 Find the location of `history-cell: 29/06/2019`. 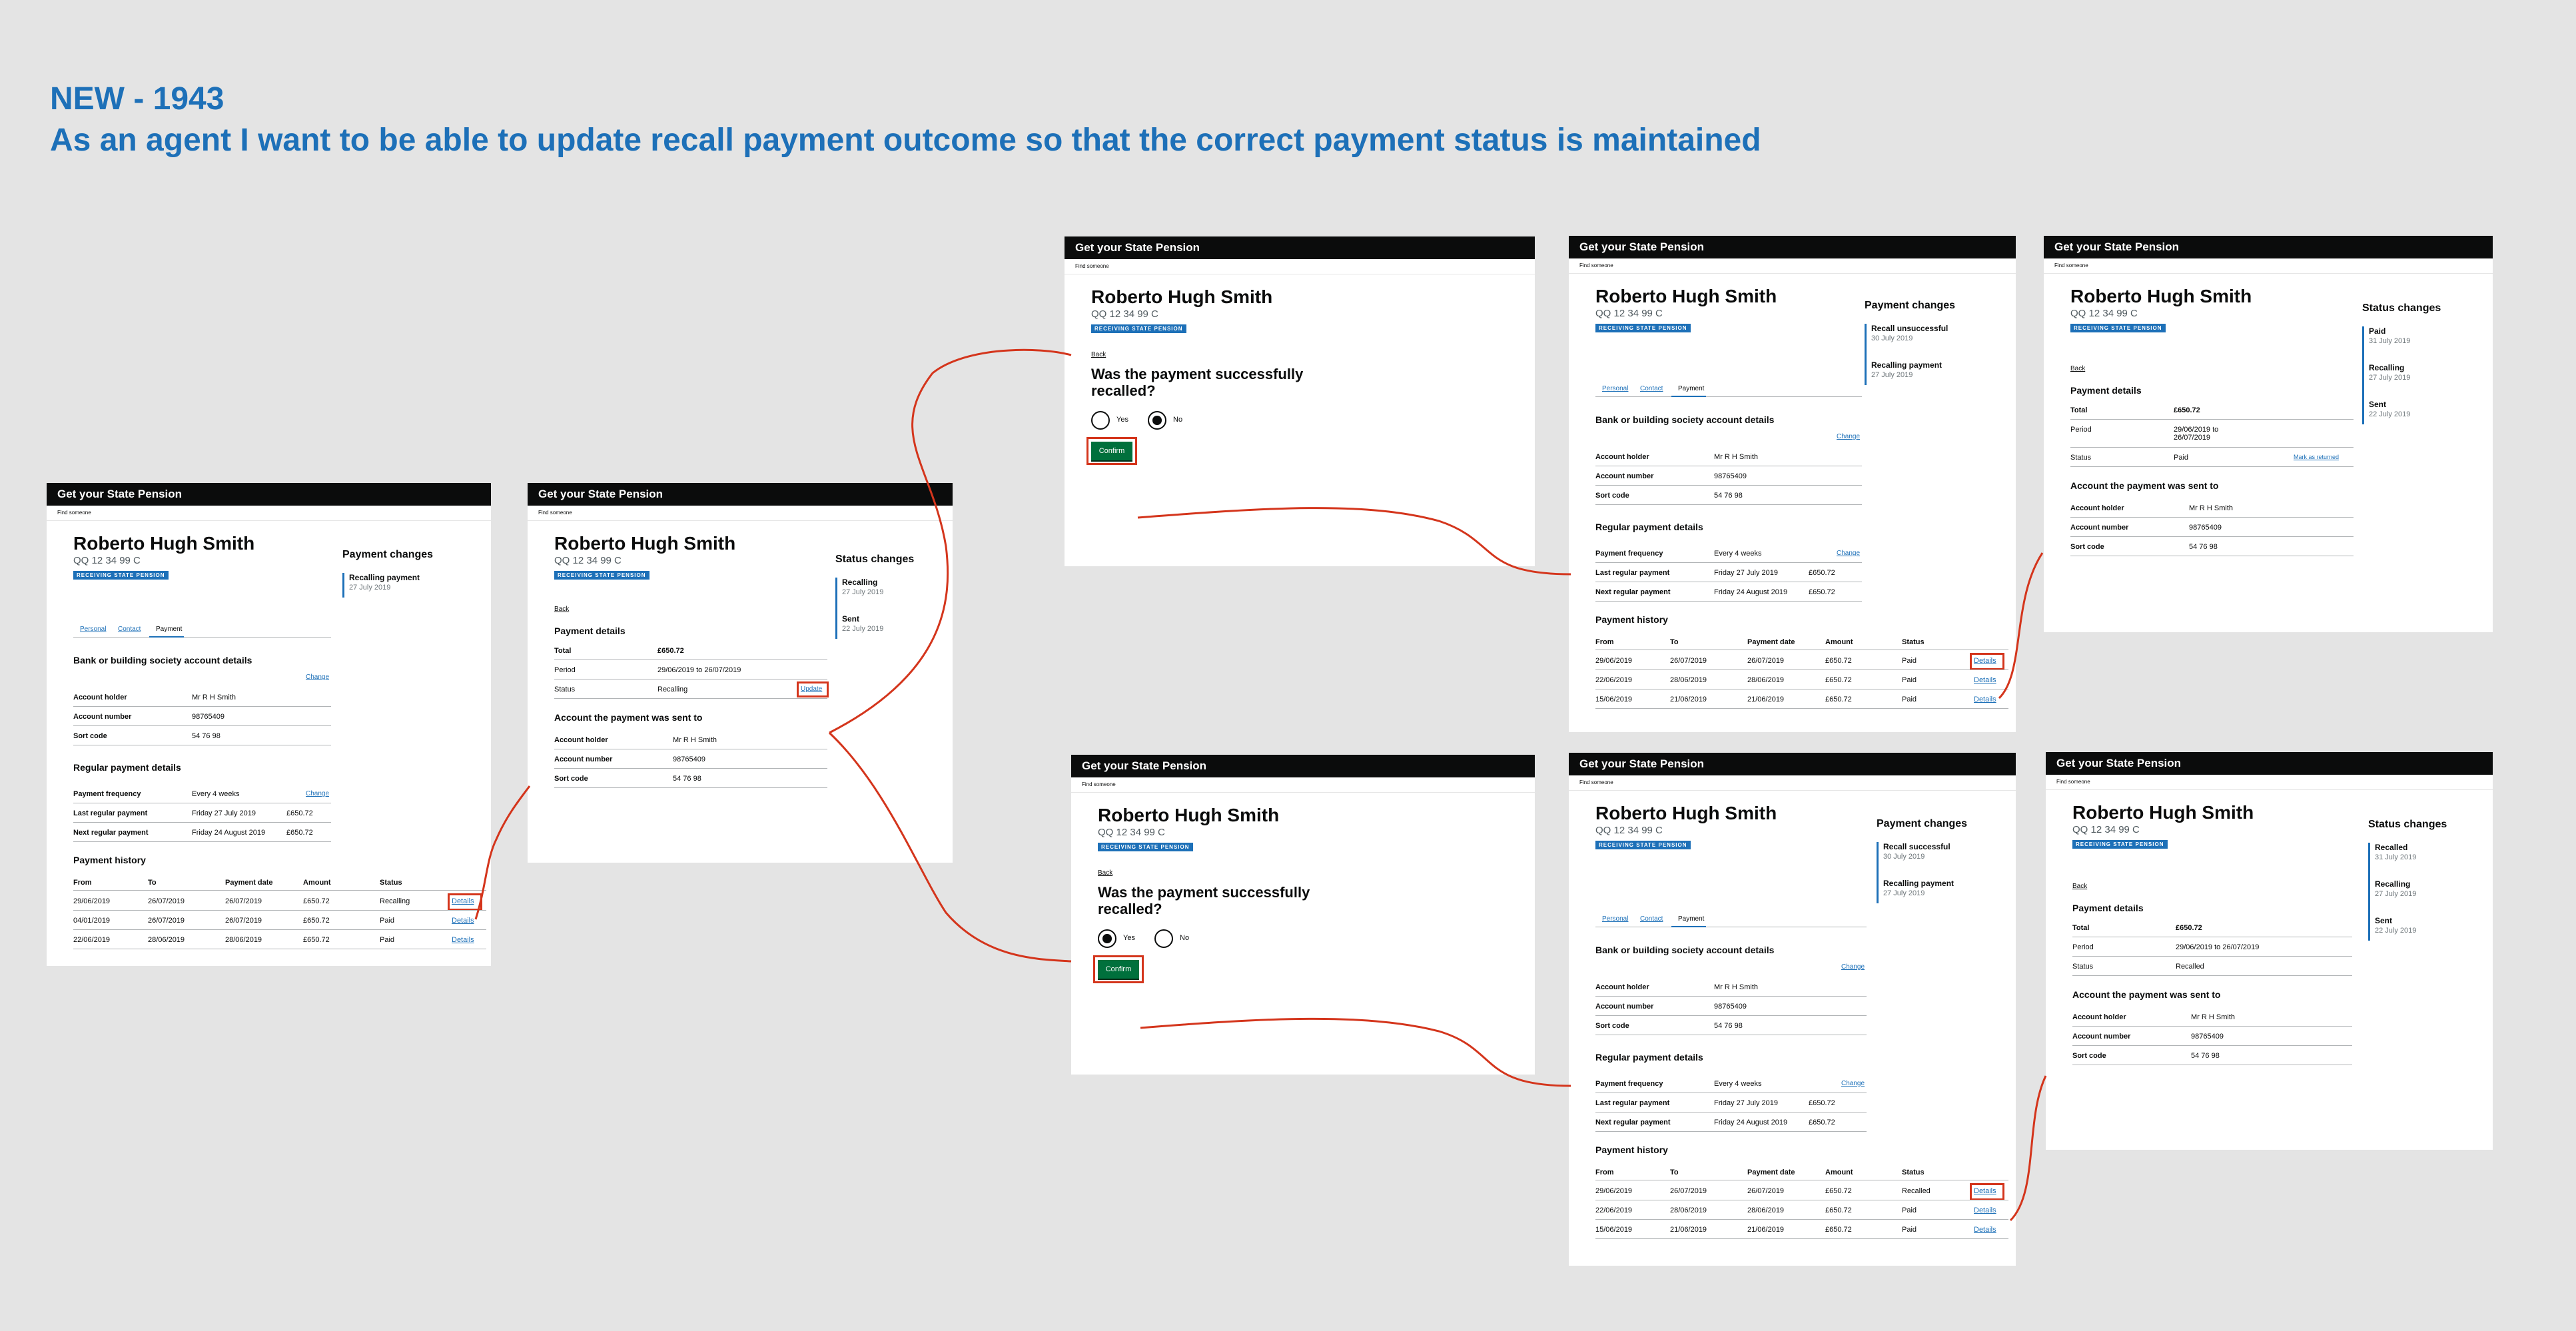

history-cell: 29/06/2019 is located at coordinates (1614, 661).